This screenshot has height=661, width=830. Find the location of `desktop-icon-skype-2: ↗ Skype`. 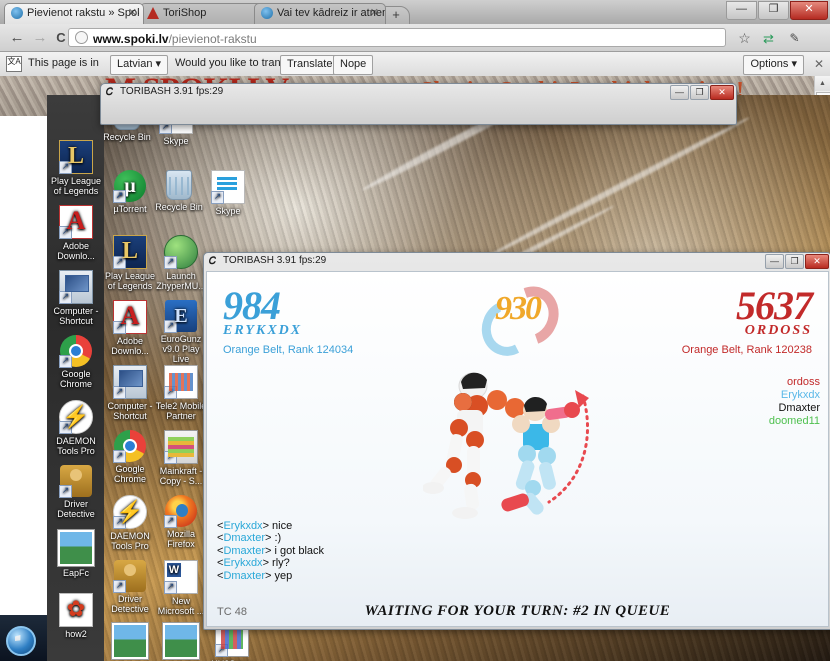

desktop-icon-skype-2: ↗ Skype is located at coordinates (228, 193).